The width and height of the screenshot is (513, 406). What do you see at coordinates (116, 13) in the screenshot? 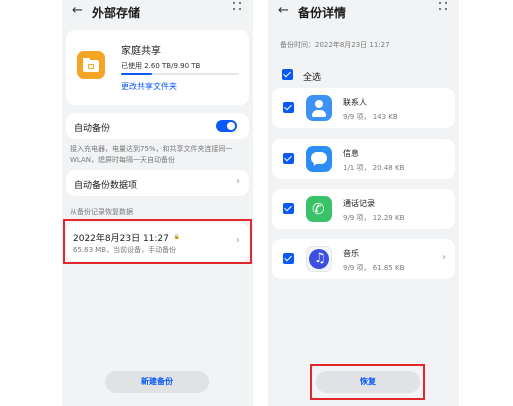
I see `page-title: 外部存储` at bounding box center [116, 13].